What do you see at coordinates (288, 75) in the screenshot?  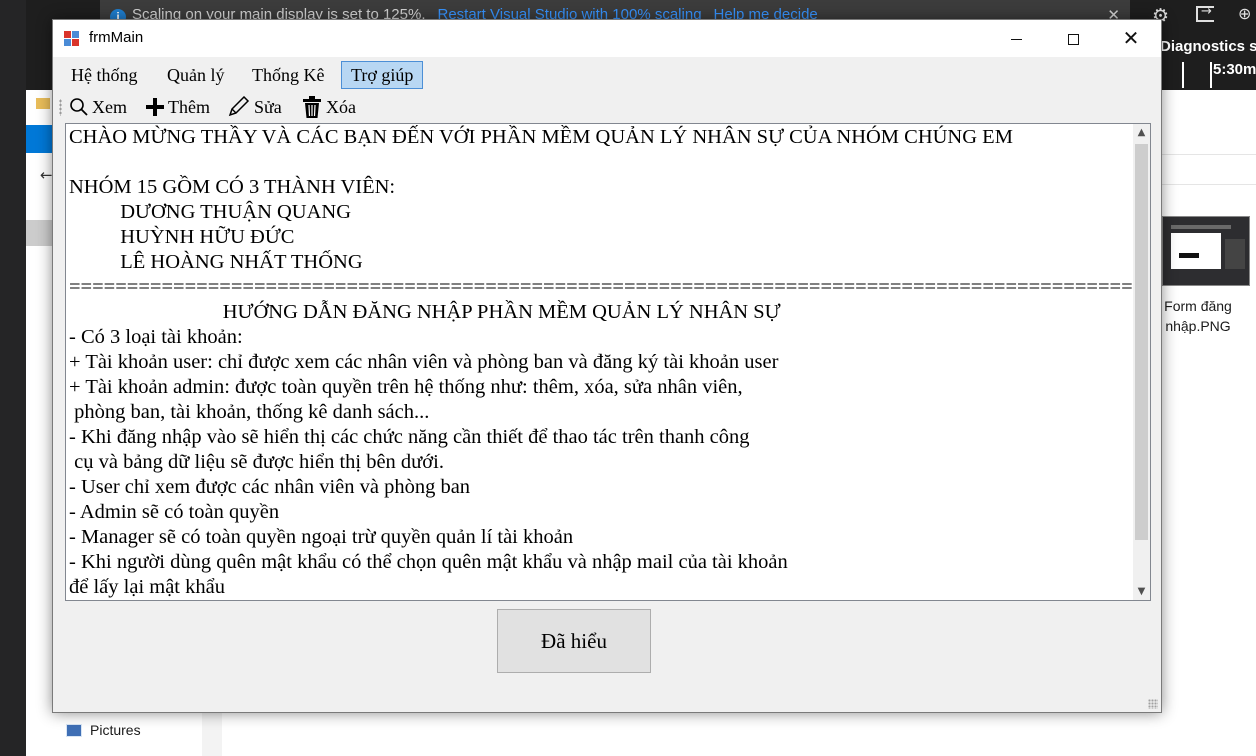 I see `menu-thong-ke: Thống Kê` at bounding box center [288, 75].